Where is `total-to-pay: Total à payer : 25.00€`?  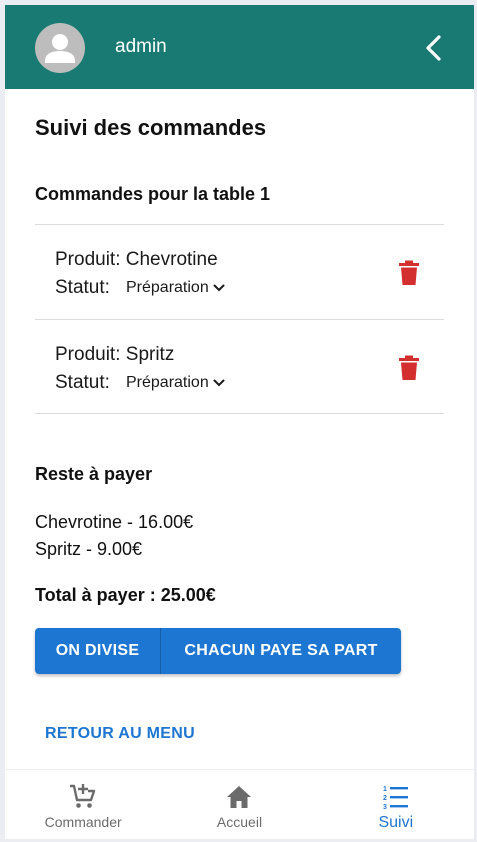
total-to-pay: Total à payer : 25.00€ is located at coordinates (125, 595).